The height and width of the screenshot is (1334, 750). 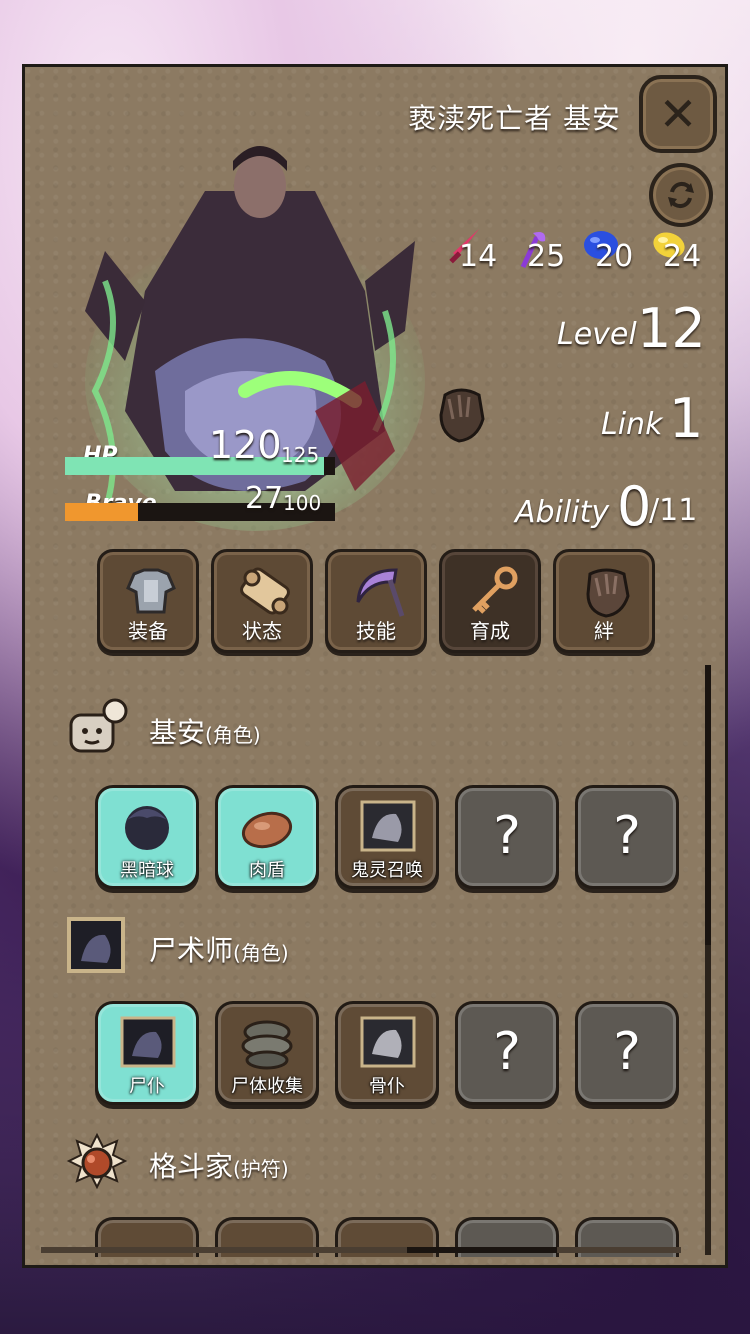 I want to click on skill-slot: 尸体收集, so click(x=267, y=1053).